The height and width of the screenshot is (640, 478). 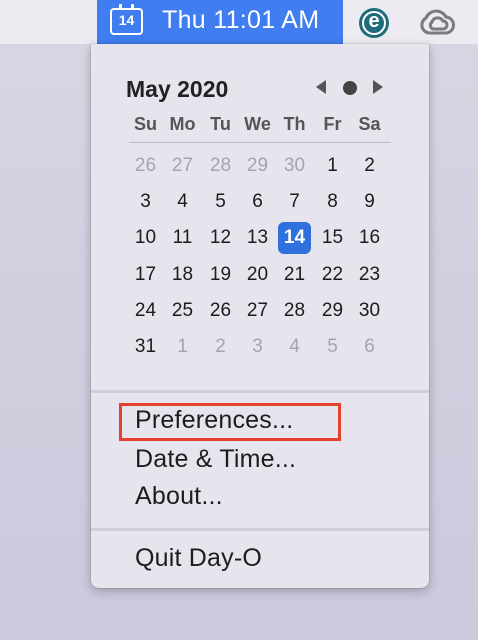 I want to click on eset-icon-letter: e, so click(x=374, y=21).